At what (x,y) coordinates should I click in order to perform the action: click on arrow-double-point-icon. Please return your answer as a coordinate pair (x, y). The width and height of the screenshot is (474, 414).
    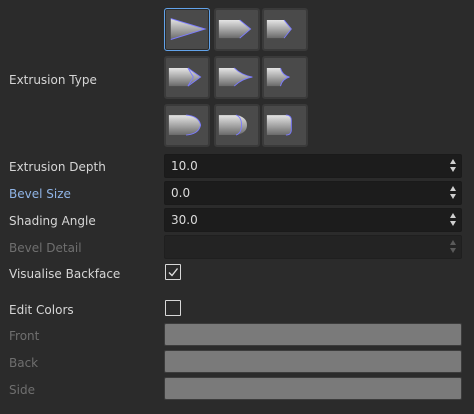
    Looking at the image, I should click on (185, 77).